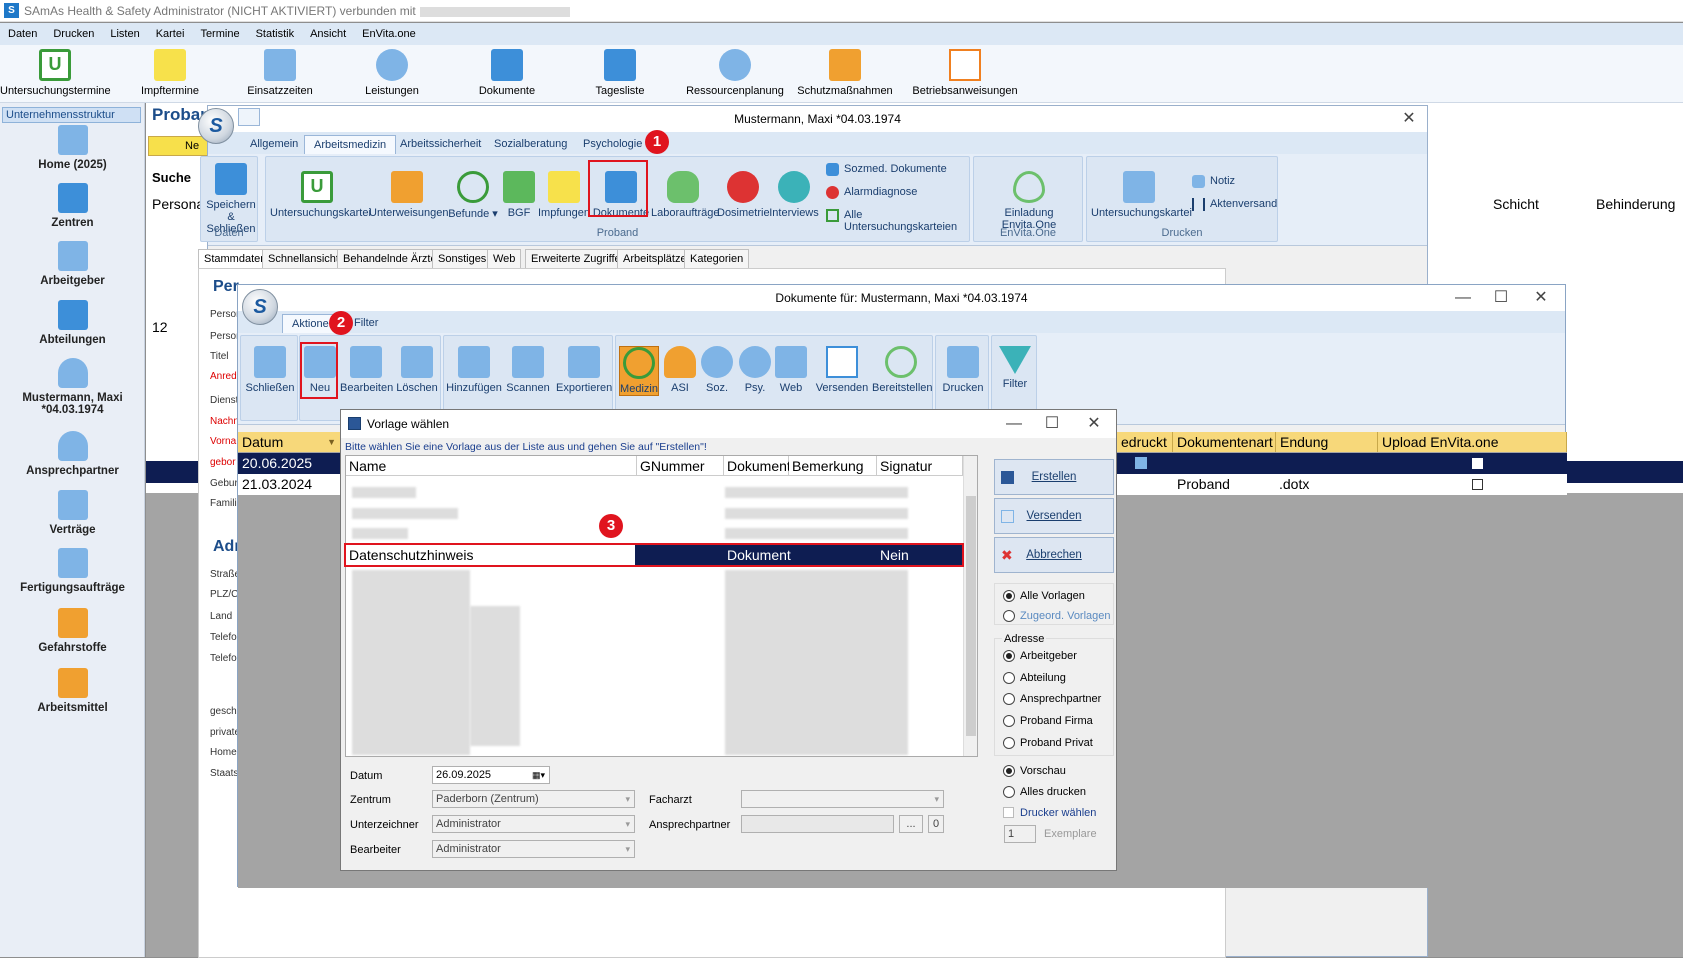  I want to click on medizin-button: Medizin, so click(639, 371).